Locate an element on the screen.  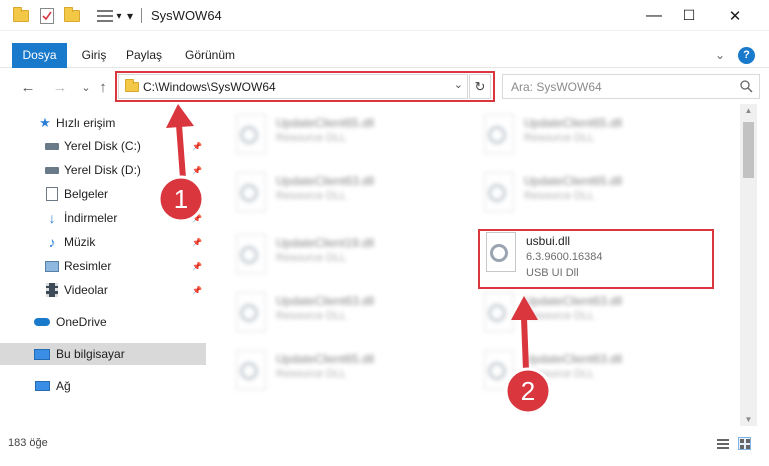
details-view-icon is located at coordinates (722, 443).